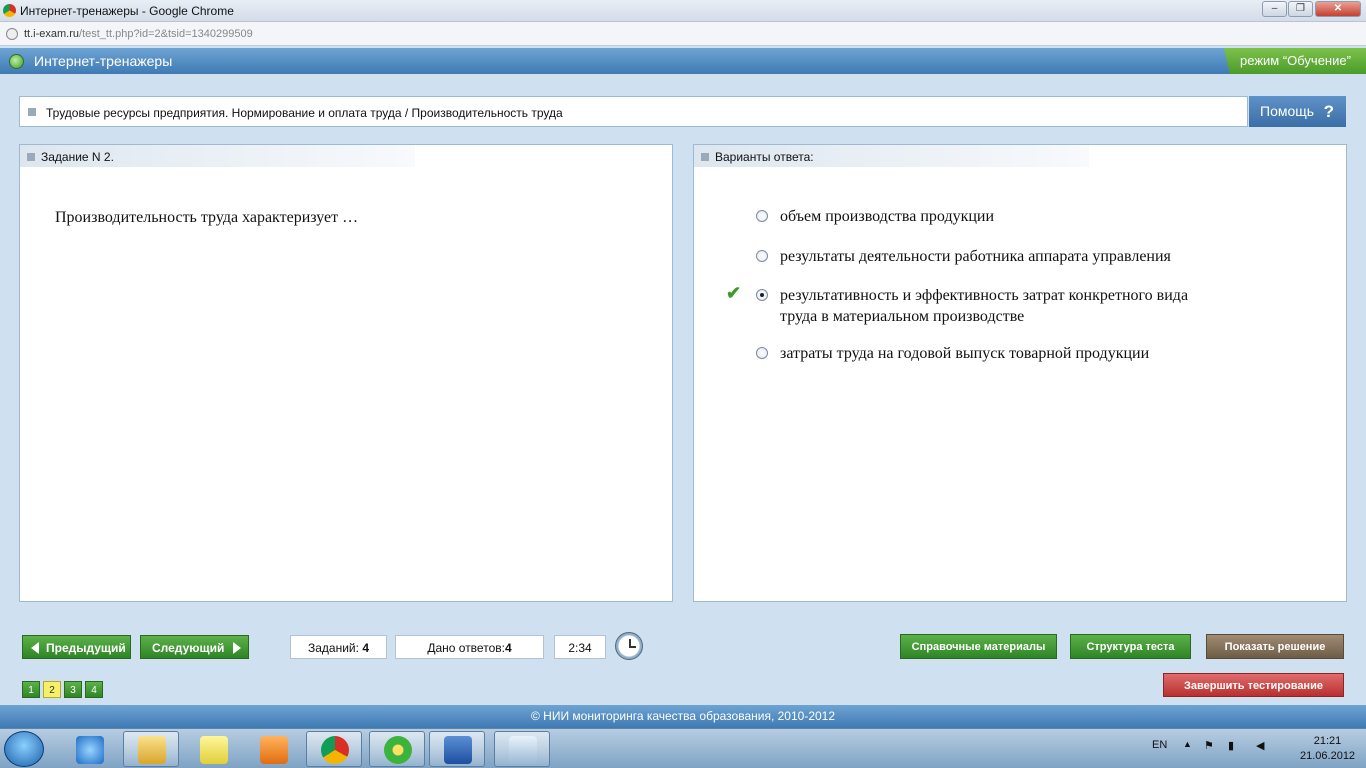 Image resolution: width=1366 pixels, height=768 pixels. I want to click on app-title: Интернет-тренажеры, so click(103, 61).